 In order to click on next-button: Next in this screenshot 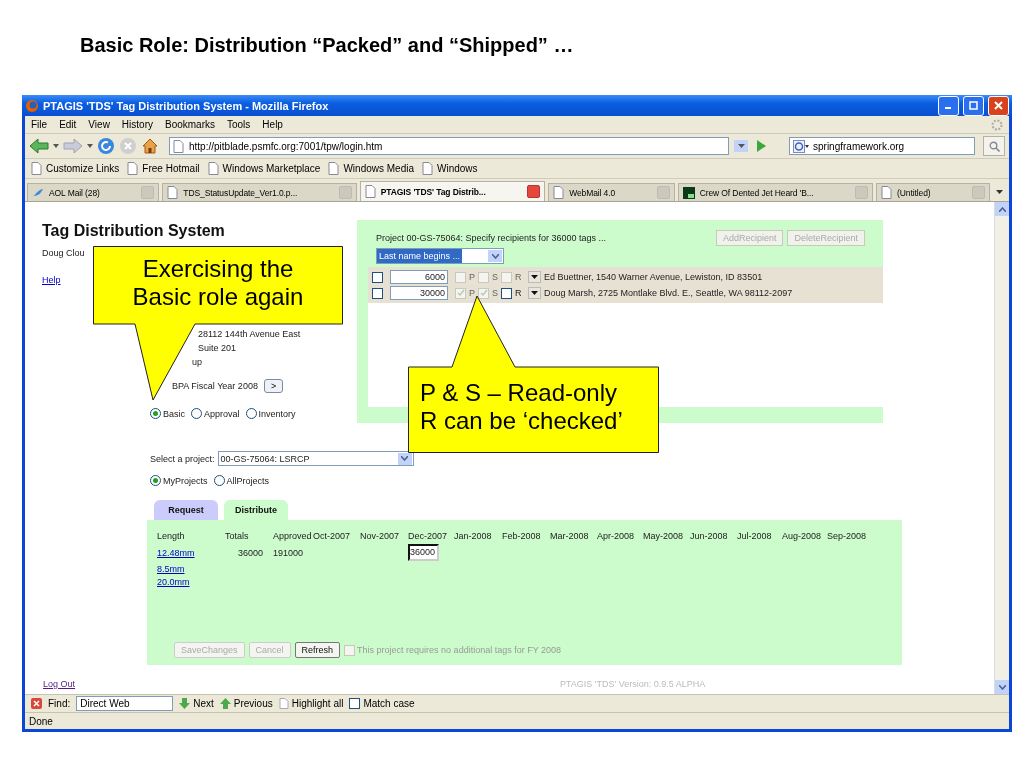, I will do `click(196, 703)`.